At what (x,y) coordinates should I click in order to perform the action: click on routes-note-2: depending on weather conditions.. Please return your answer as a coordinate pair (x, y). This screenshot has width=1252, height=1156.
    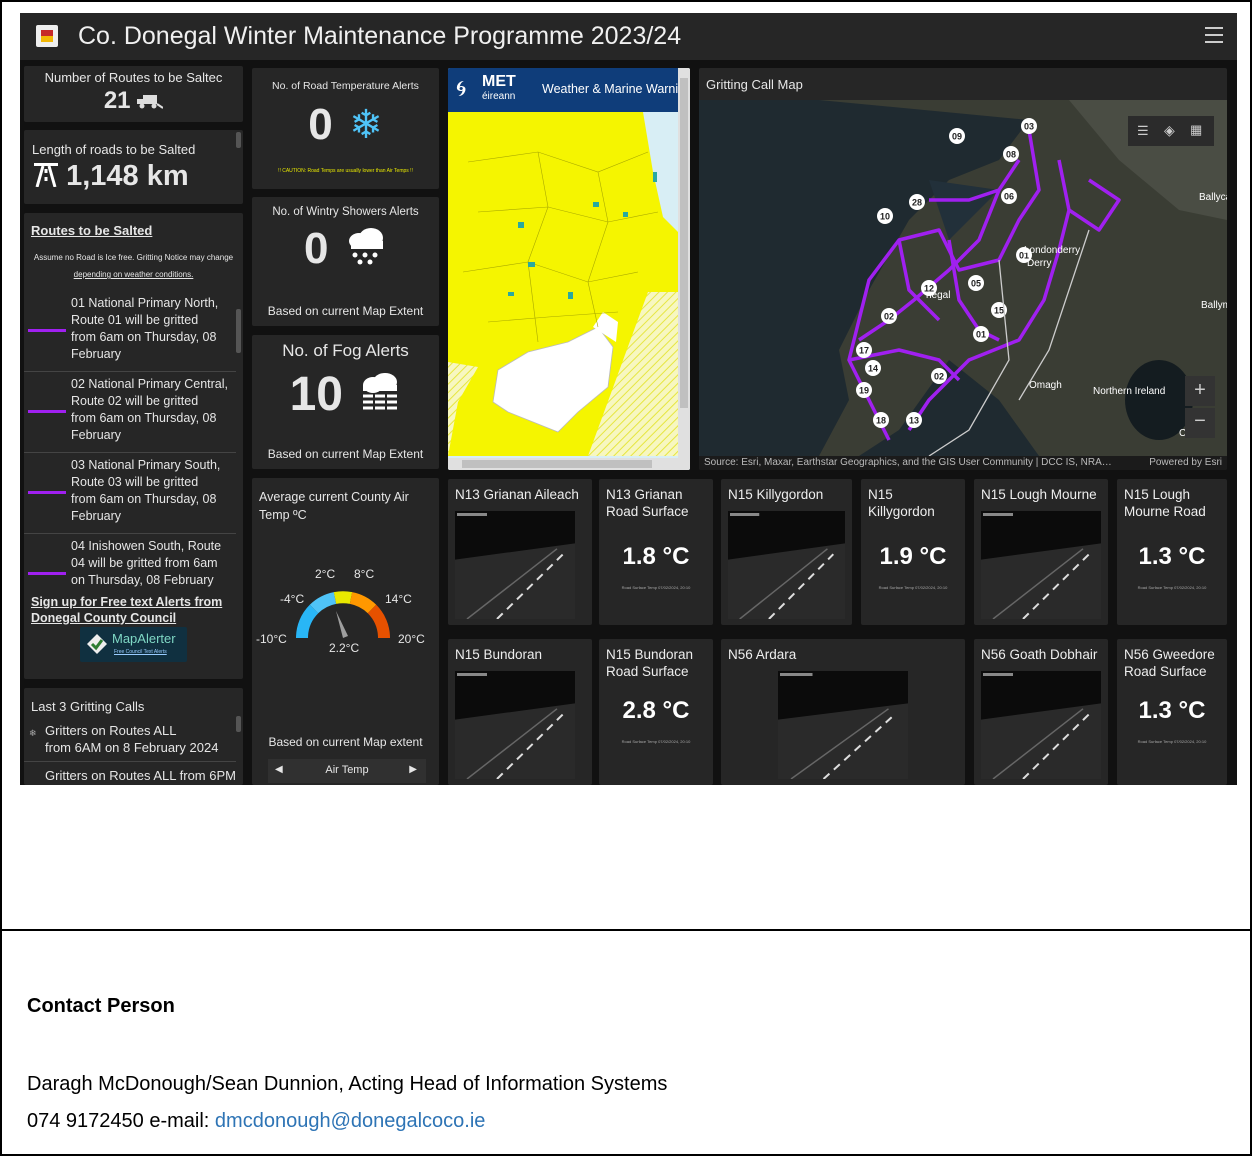
    Looking at the image, I should click on (133, 274).